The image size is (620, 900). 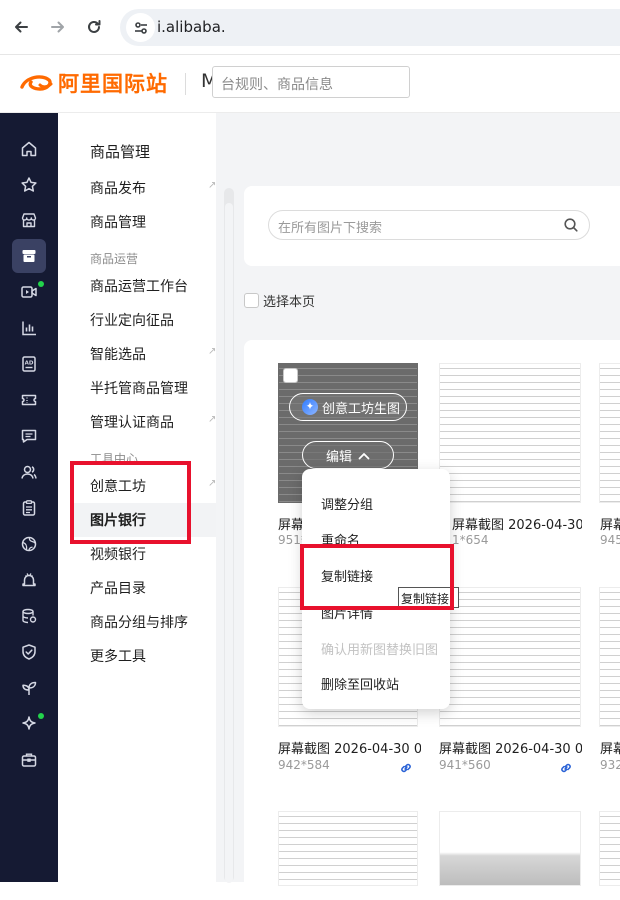 I want to click on alibaba-logo-mark, so click(x=36, y=83).